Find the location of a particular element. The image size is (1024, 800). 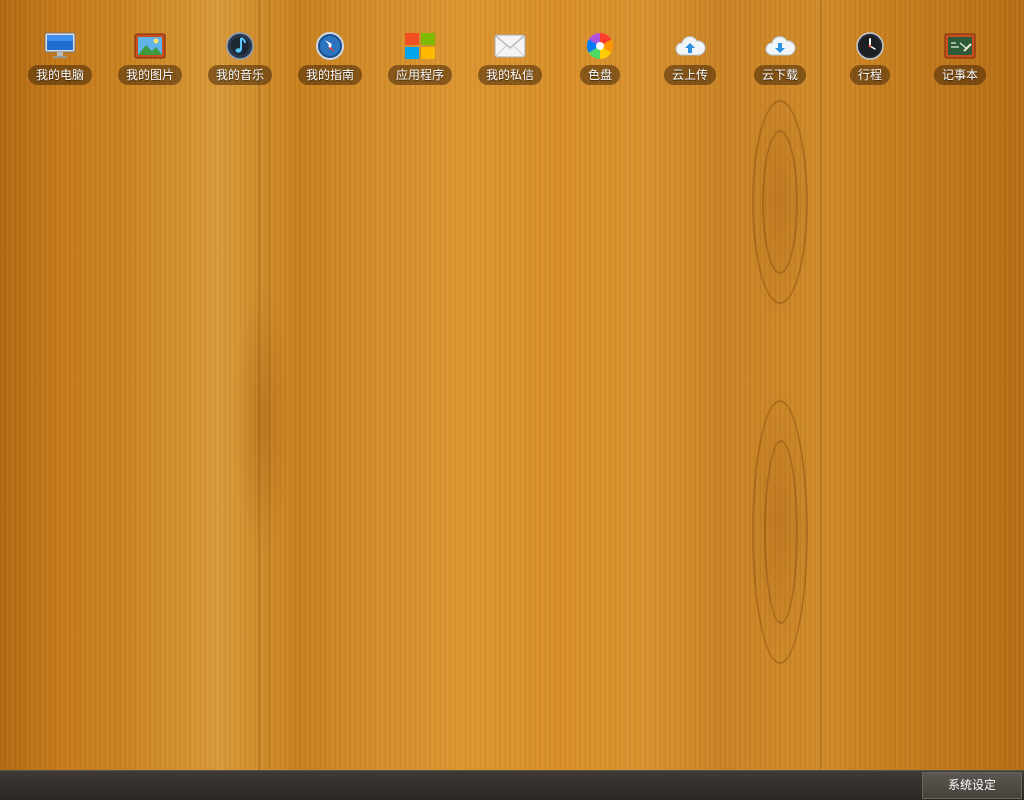

desktop-icon-my-pictures: 我的图片 is located at coordinates (150, 57).